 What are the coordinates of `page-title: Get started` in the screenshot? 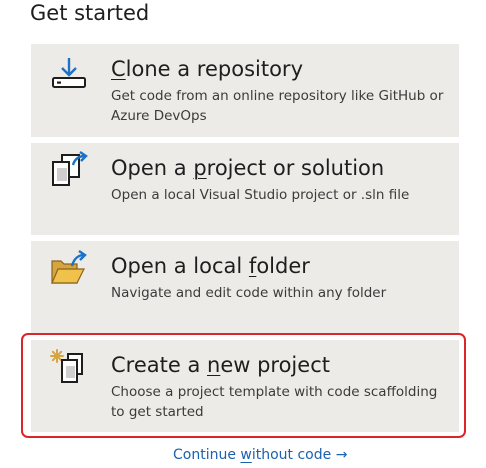 It's located at (90, 13).